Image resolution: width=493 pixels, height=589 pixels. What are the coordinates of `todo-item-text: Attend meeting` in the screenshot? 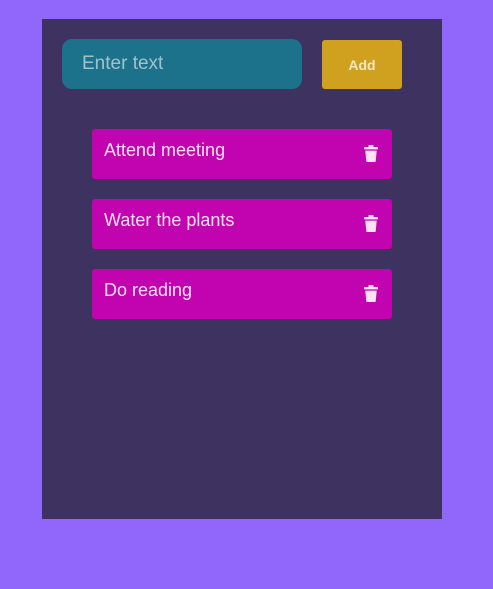 It's located at (165, 150).